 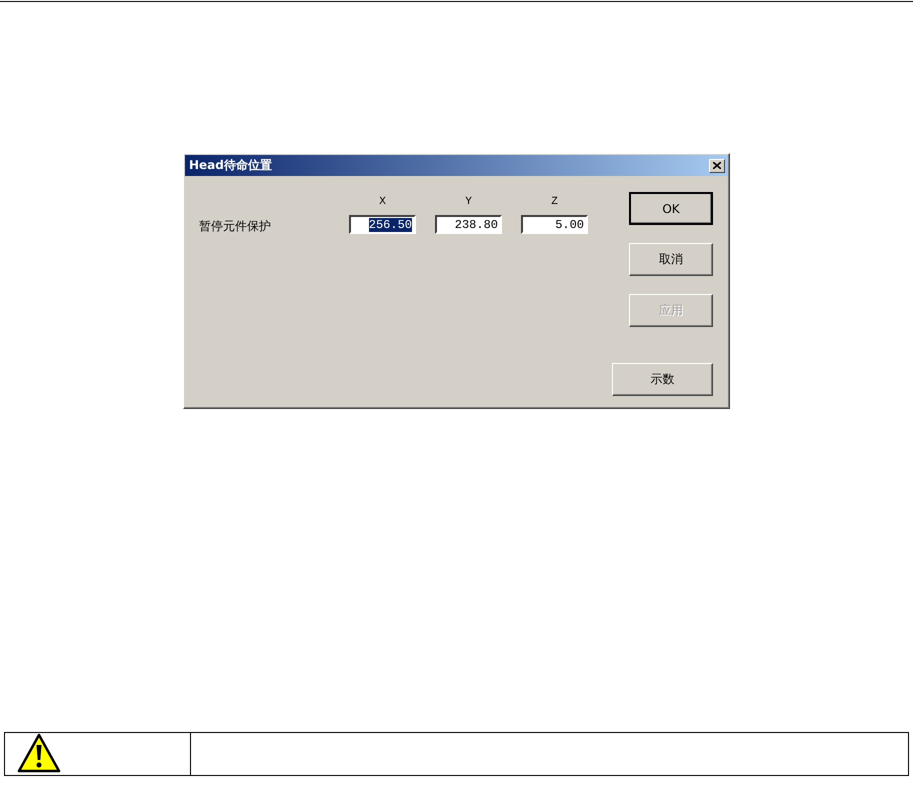 What do you see at coordinates (230, 165) in the screenshot?
I see `window-title: Head待命位置` at bounding box center [230, 165].